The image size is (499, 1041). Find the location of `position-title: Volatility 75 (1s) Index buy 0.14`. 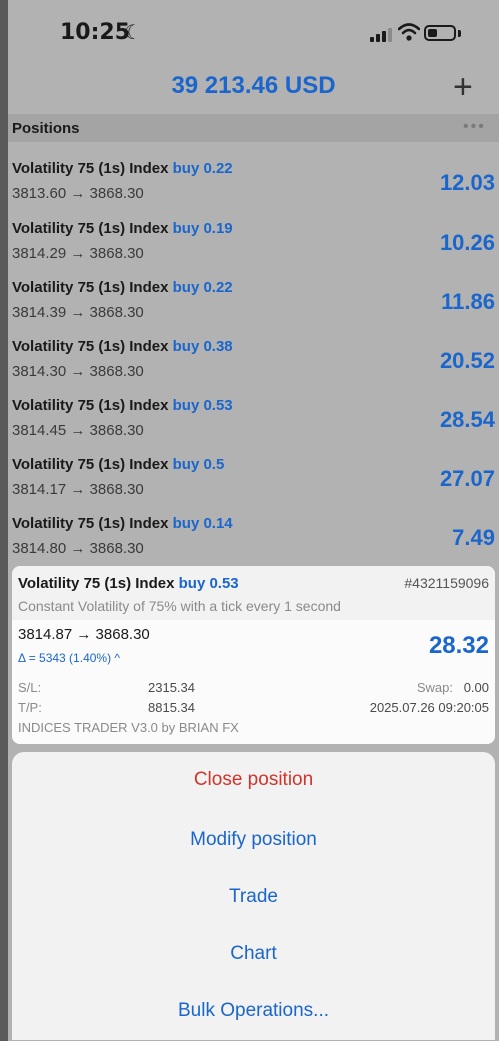

position-title: Volatility 75 (1s) Index buy 0.14 is located at coordinates (122, 523).